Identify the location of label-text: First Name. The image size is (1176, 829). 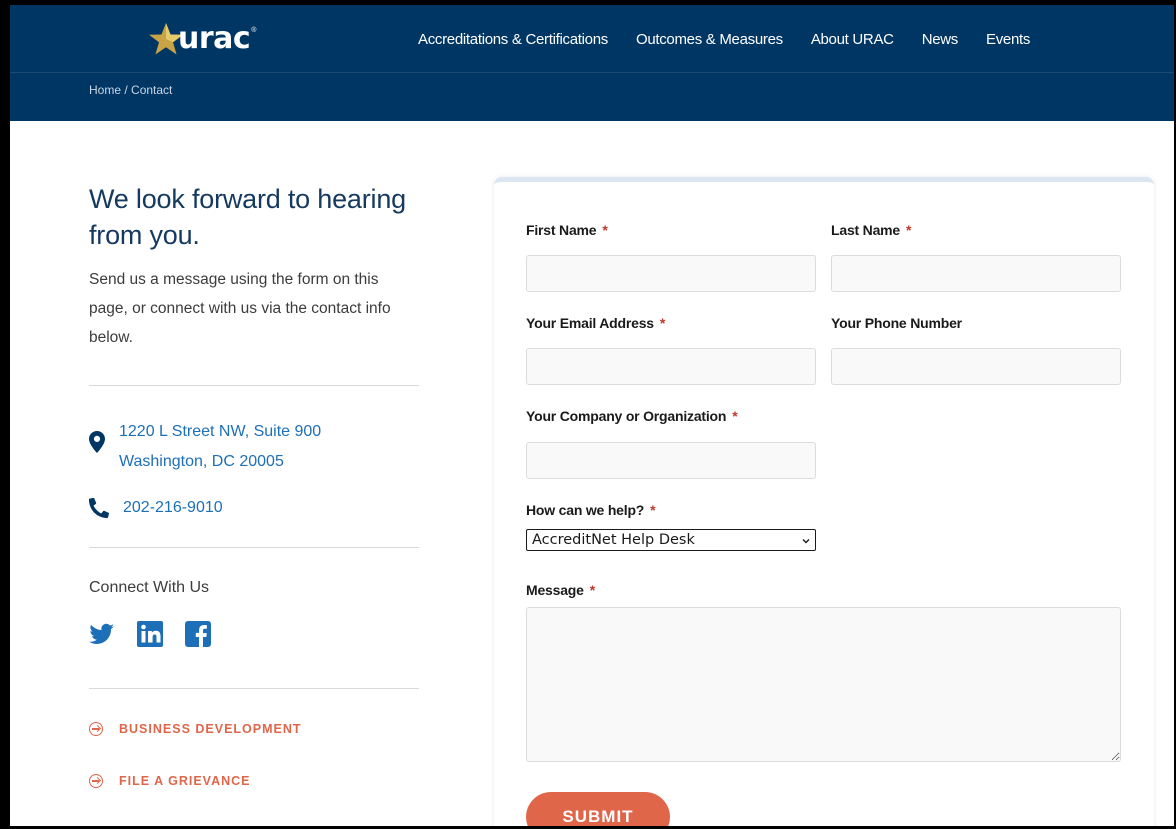
(561, 230).